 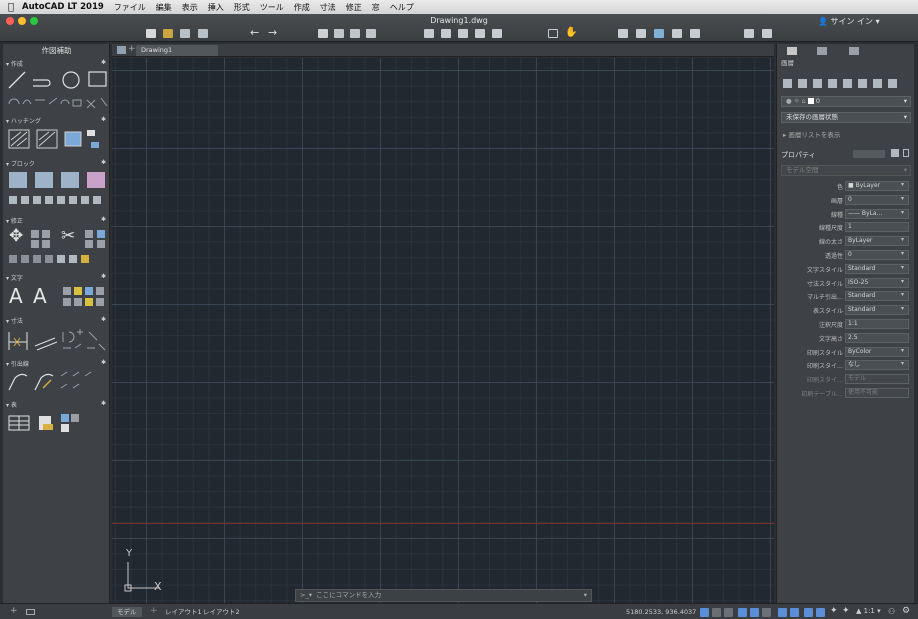 I want to click on text-small-1-icon, so click(x=67, y=291).